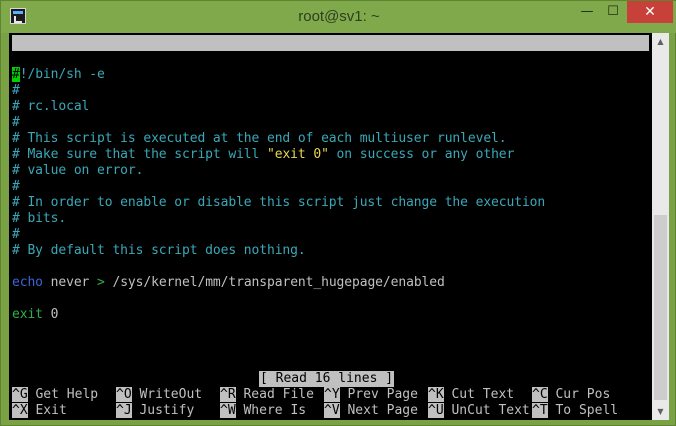 The height and width of the screenshot is (426, 676). What do you see at coordinates (101, 282) in the screenshot?
I see `redirect-operator: >` at bounding box center [101, 282].